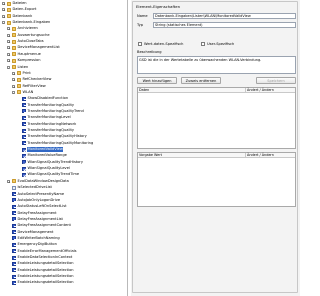 This screenshot has height=296, width=320. I want to click on tree-item: AutoStatusLeftOnSelectList, so click(63, 206).